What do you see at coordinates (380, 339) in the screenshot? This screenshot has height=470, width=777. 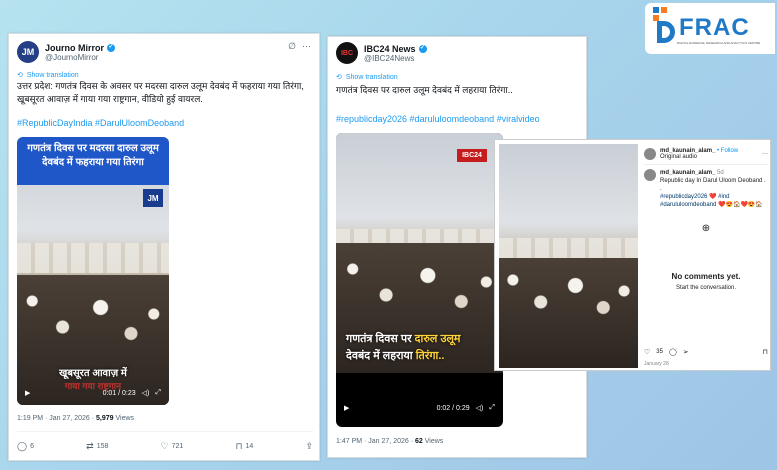 I see `caption-part: गणतंत्र दिवस पर` at bounding box center [380, 339].